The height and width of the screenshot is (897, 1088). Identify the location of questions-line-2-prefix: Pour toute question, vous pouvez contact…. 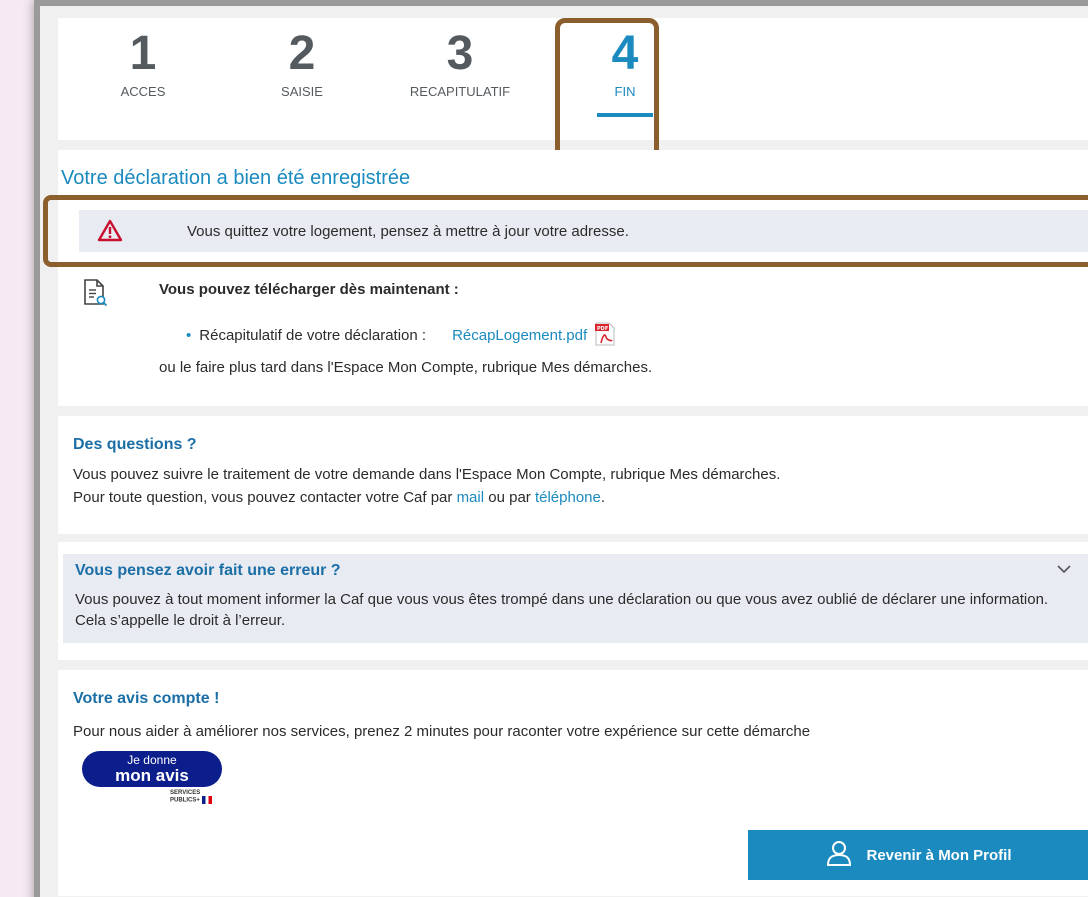
(265, 497).